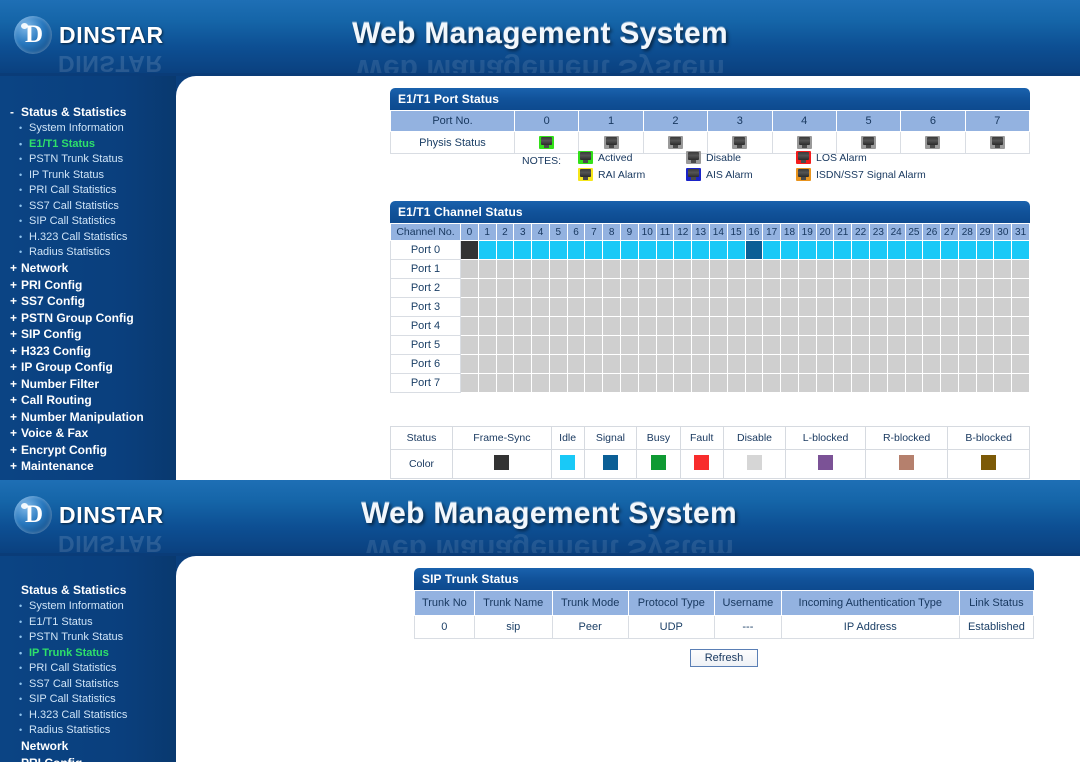  I want to click on channel-cell-0-10-idle, so click(647, 250).